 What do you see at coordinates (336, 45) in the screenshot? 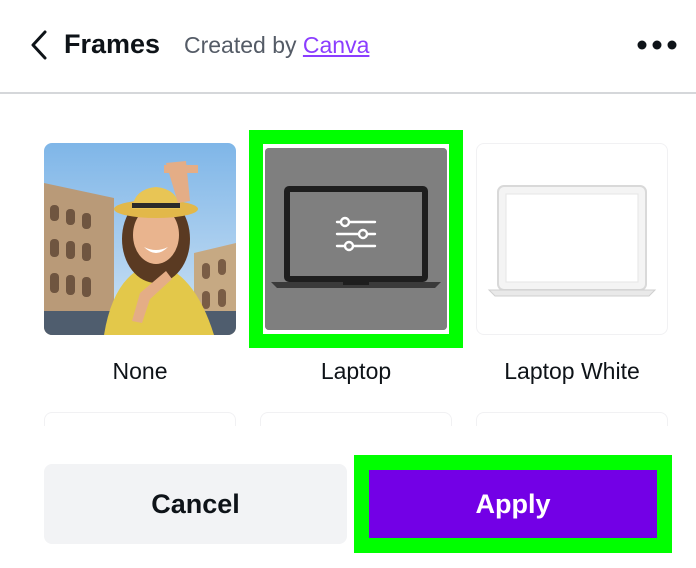
I see `creator-link: Canva` at bounding box center [336, 45].